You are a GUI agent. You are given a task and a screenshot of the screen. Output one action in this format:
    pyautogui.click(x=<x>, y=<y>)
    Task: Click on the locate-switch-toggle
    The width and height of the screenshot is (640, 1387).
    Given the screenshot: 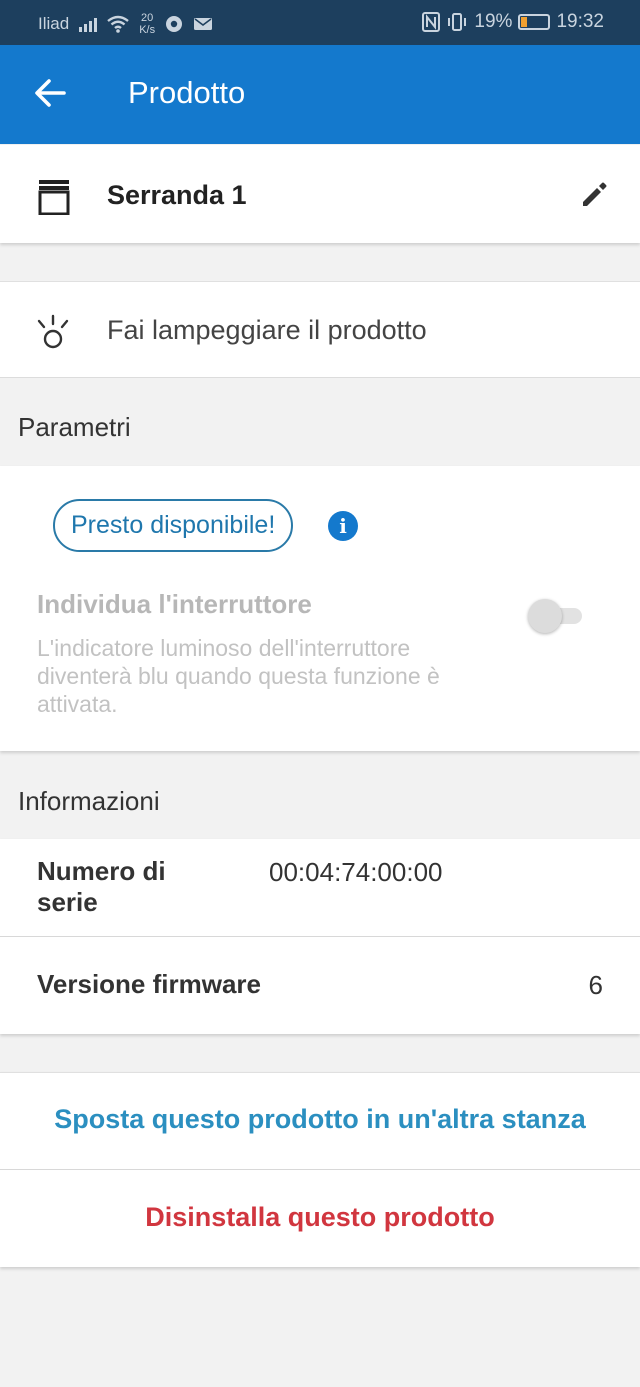 What is the action you would take?
    pyautogui.click(x=556, y=616)
    